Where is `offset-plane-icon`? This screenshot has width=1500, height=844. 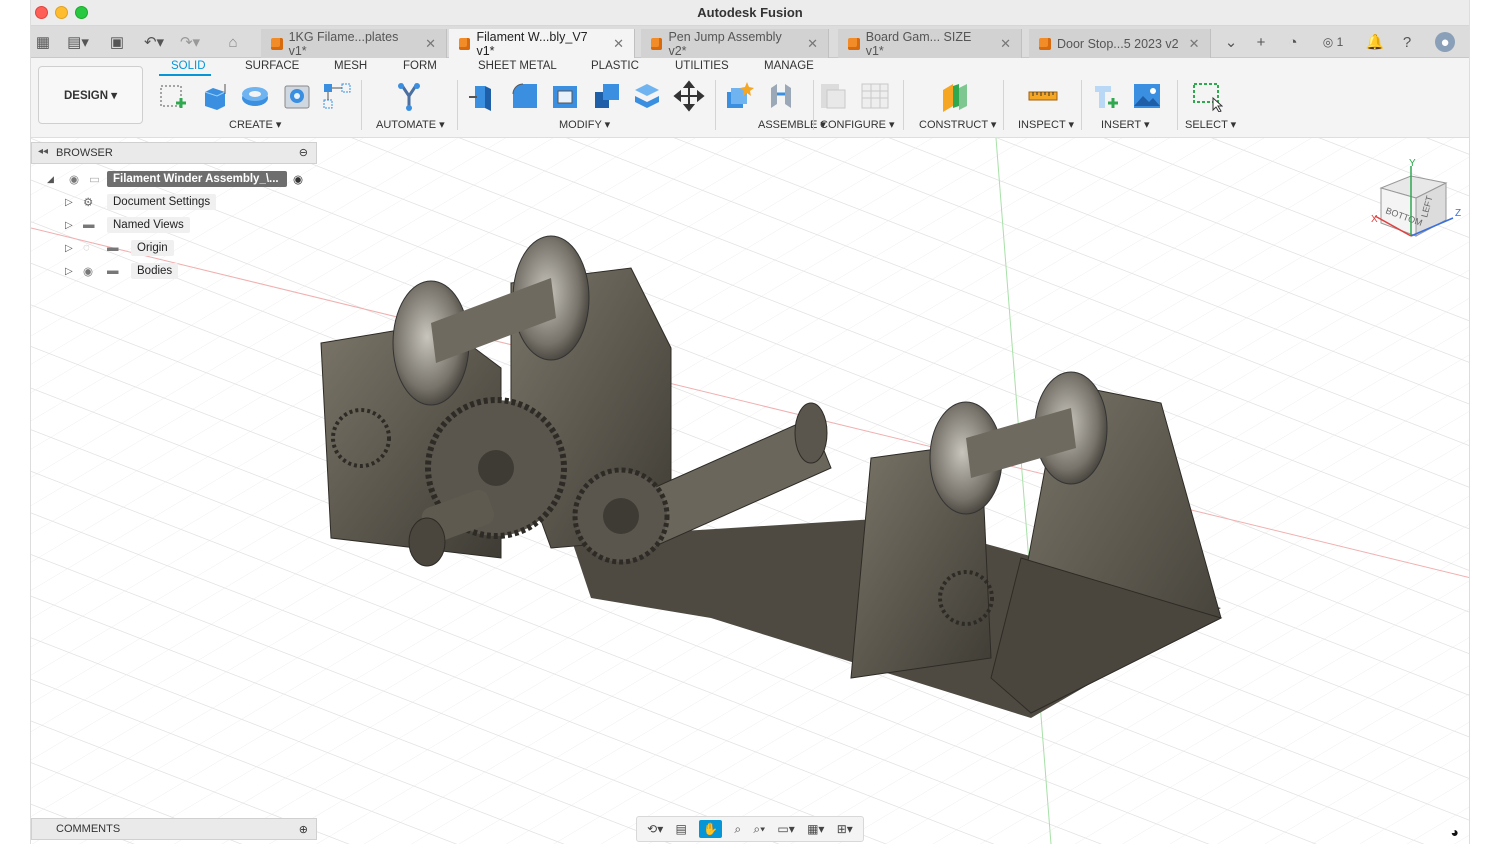 offset-plane-icon is located at coordinates (955, 96).